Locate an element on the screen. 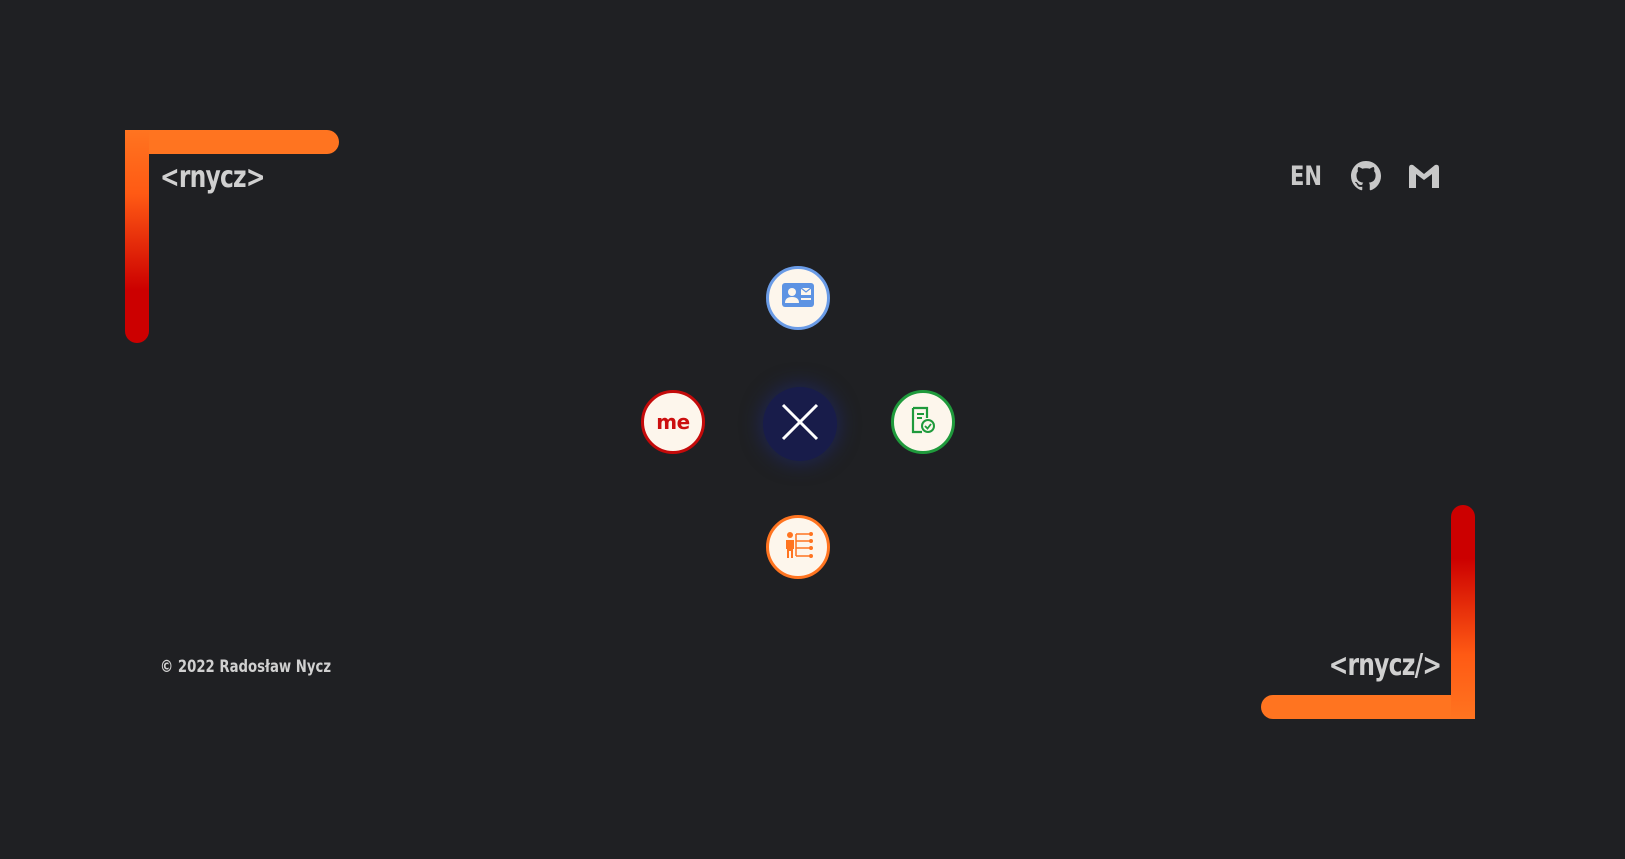  corner-bracket-top-left-vertical is located at coordinates (137, 236).